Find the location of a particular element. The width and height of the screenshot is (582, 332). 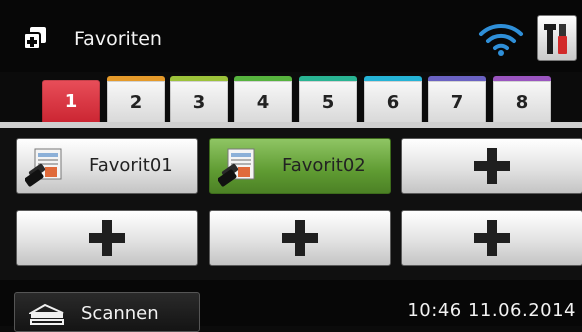

favorite-button-1: Favorit01 is located at coordinates (107, 166).